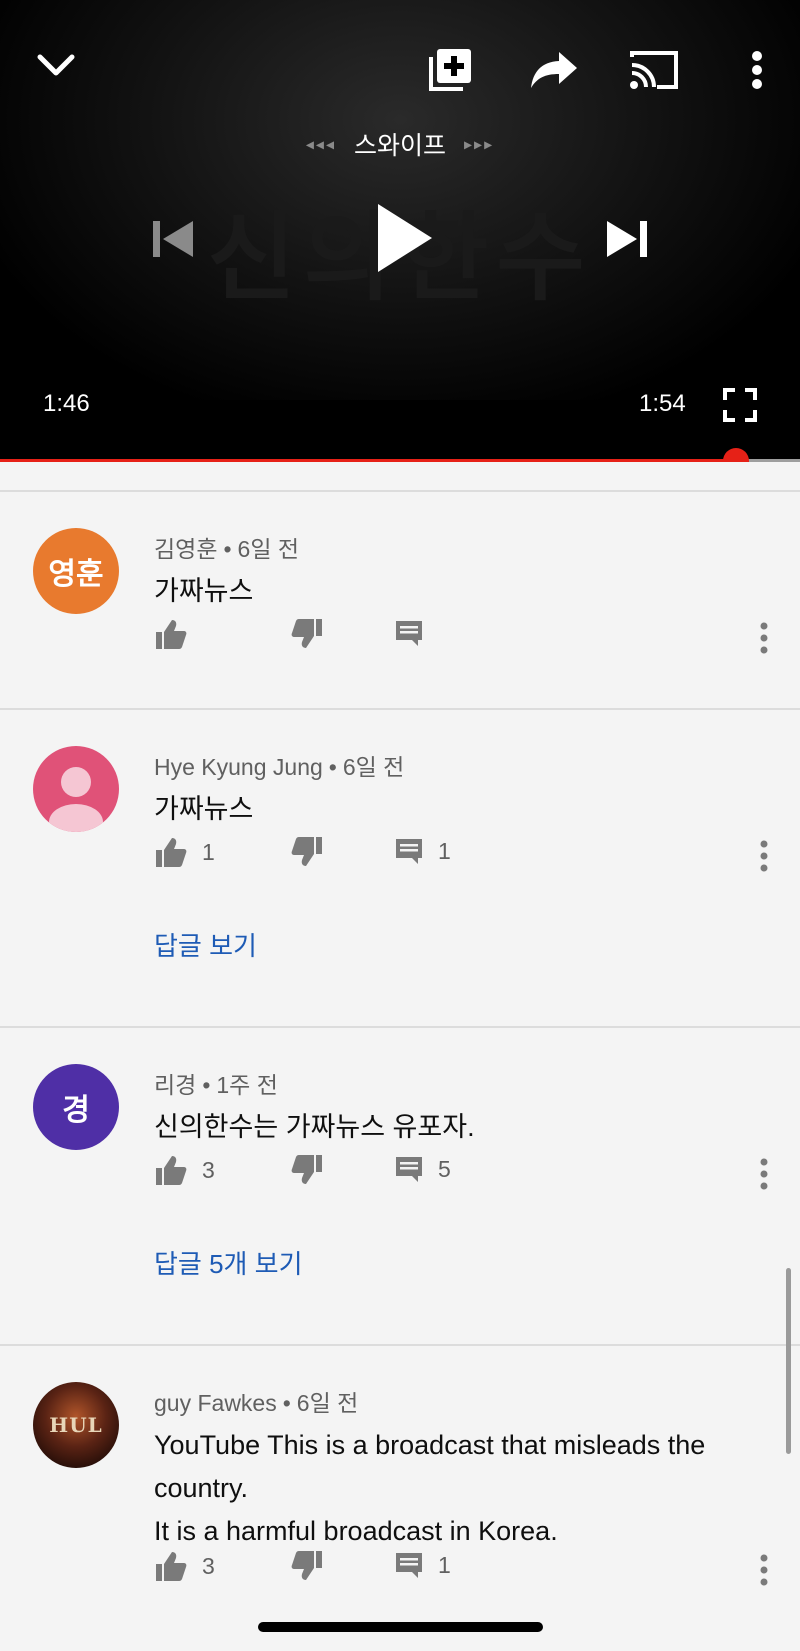  Describe the element at coordinates (400, 600) in the screenshot. I see `comment-item: 영훈 김영훈 • 6일 전 가짜뉴스` at that location.